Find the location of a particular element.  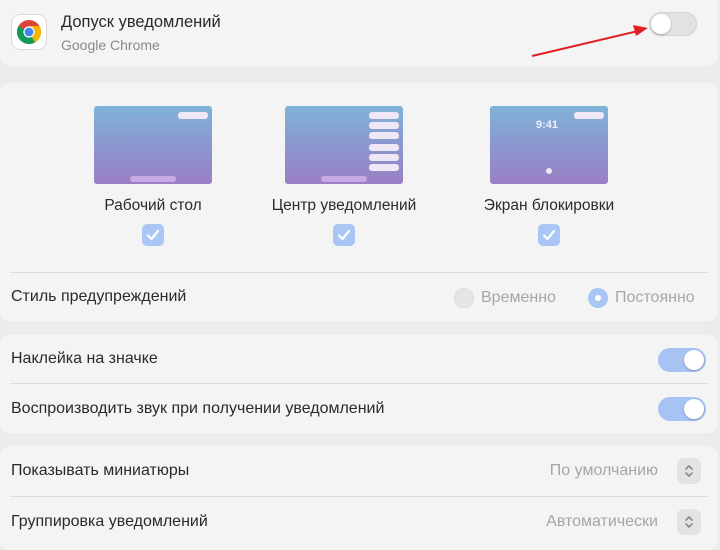

notification-center-checkbox is located at coordinates (344, 235).